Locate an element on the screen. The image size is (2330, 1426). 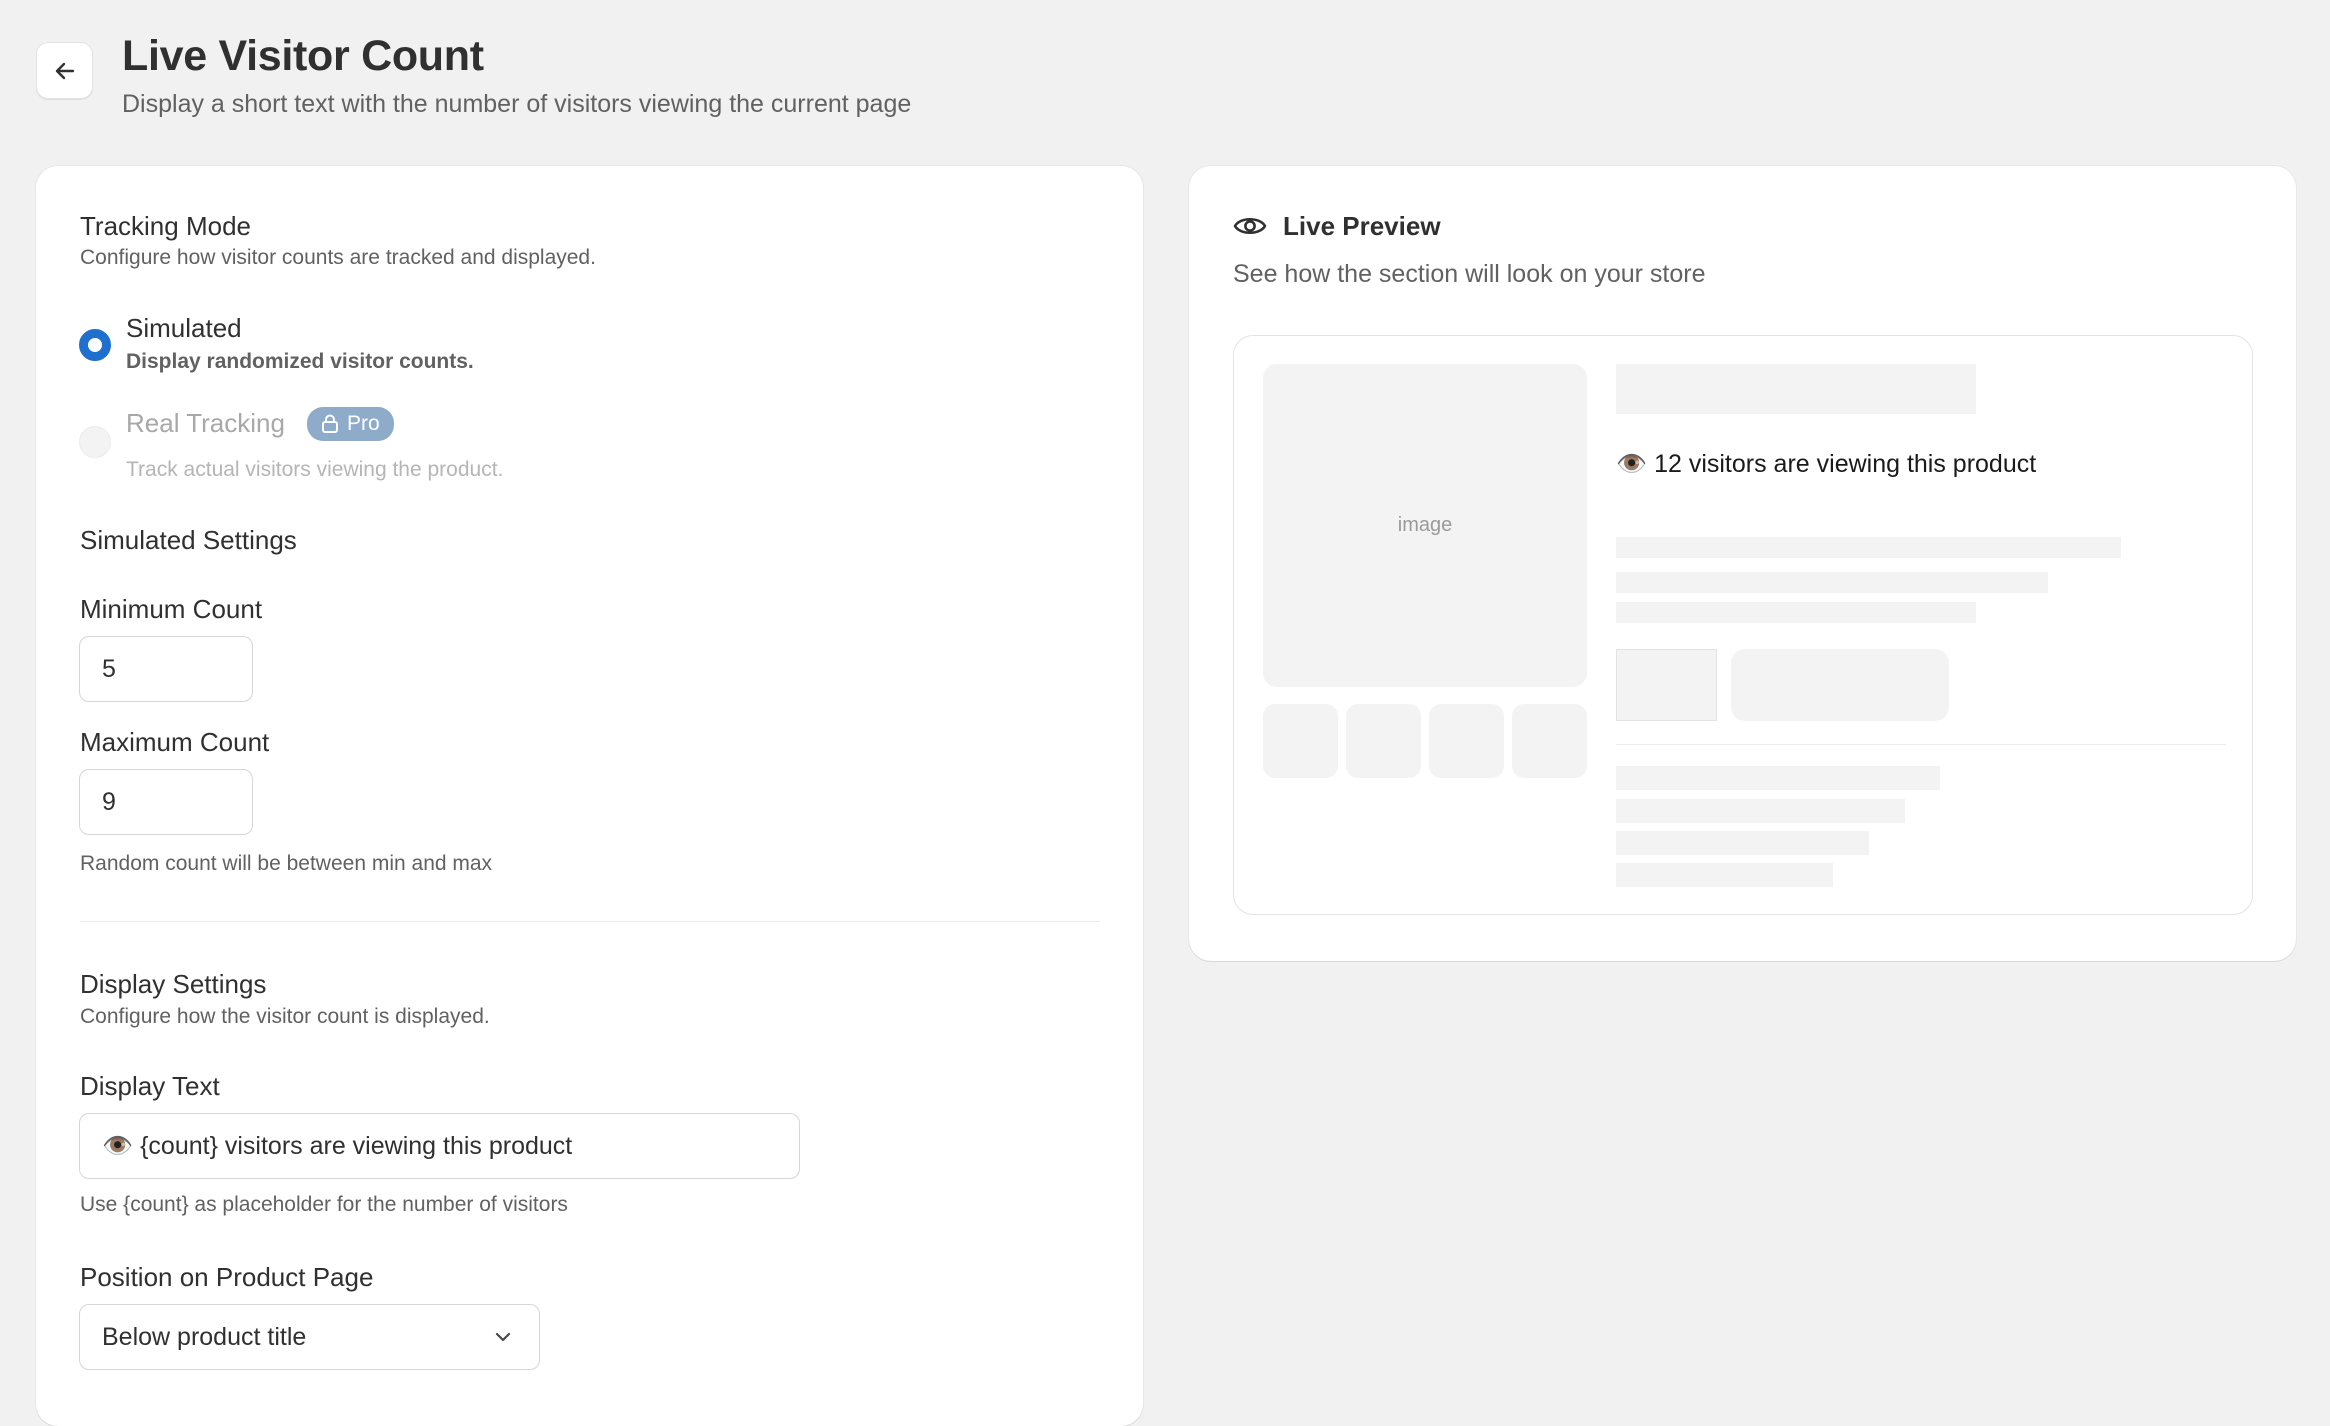
display-settings-heading: Display Settings is located at coordinates (173, 984).